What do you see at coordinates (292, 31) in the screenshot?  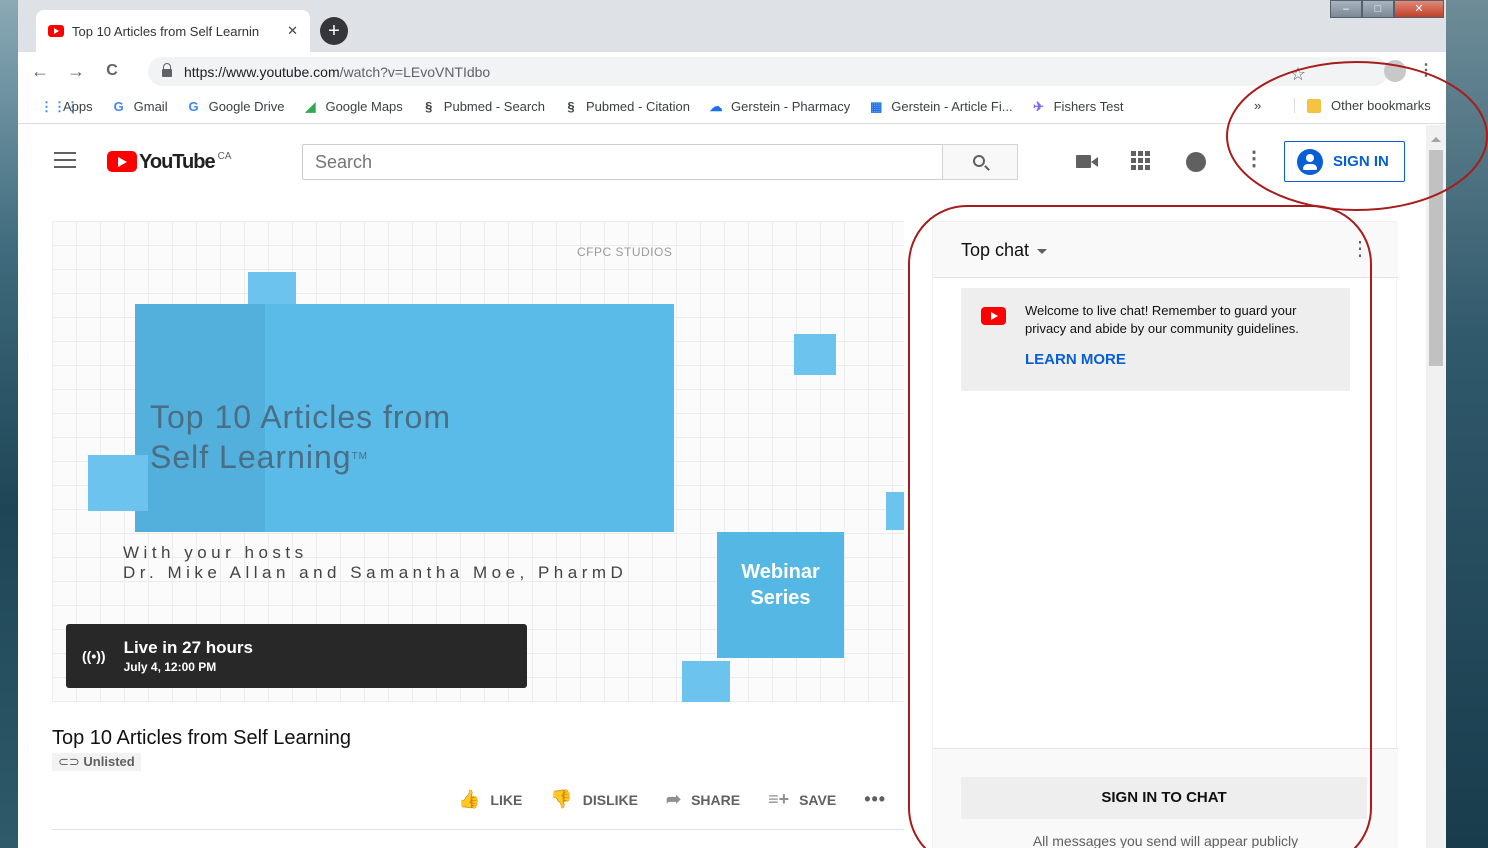 I see `tab-close-icon: ✕` at bounding box center [292, 31].